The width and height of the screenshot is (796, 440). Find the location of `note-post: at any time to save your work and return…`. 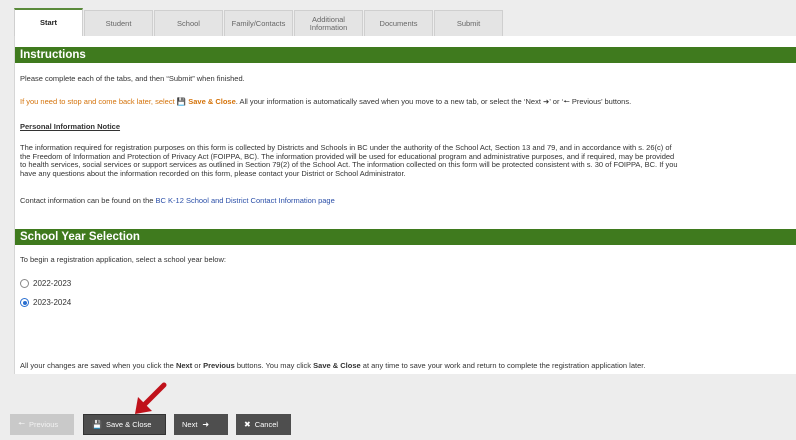

note-post: at any time to save your work and return… is located at coordinates (504, 365).